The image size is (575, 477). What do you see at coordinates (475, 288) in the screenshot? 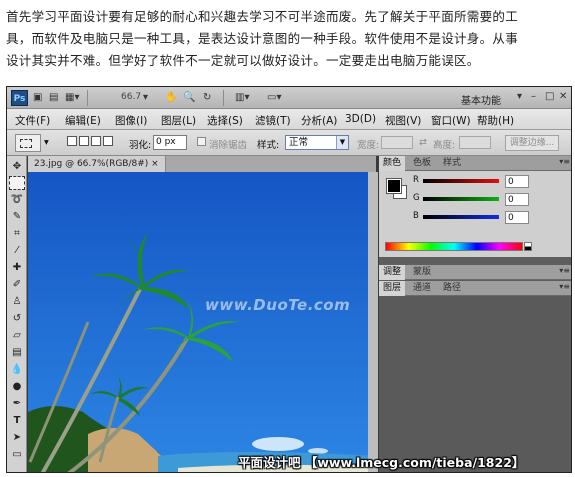
I see `layers-panel-tabs: 图层 通道 路径 ▾≡` at bounding box center [475, 288].